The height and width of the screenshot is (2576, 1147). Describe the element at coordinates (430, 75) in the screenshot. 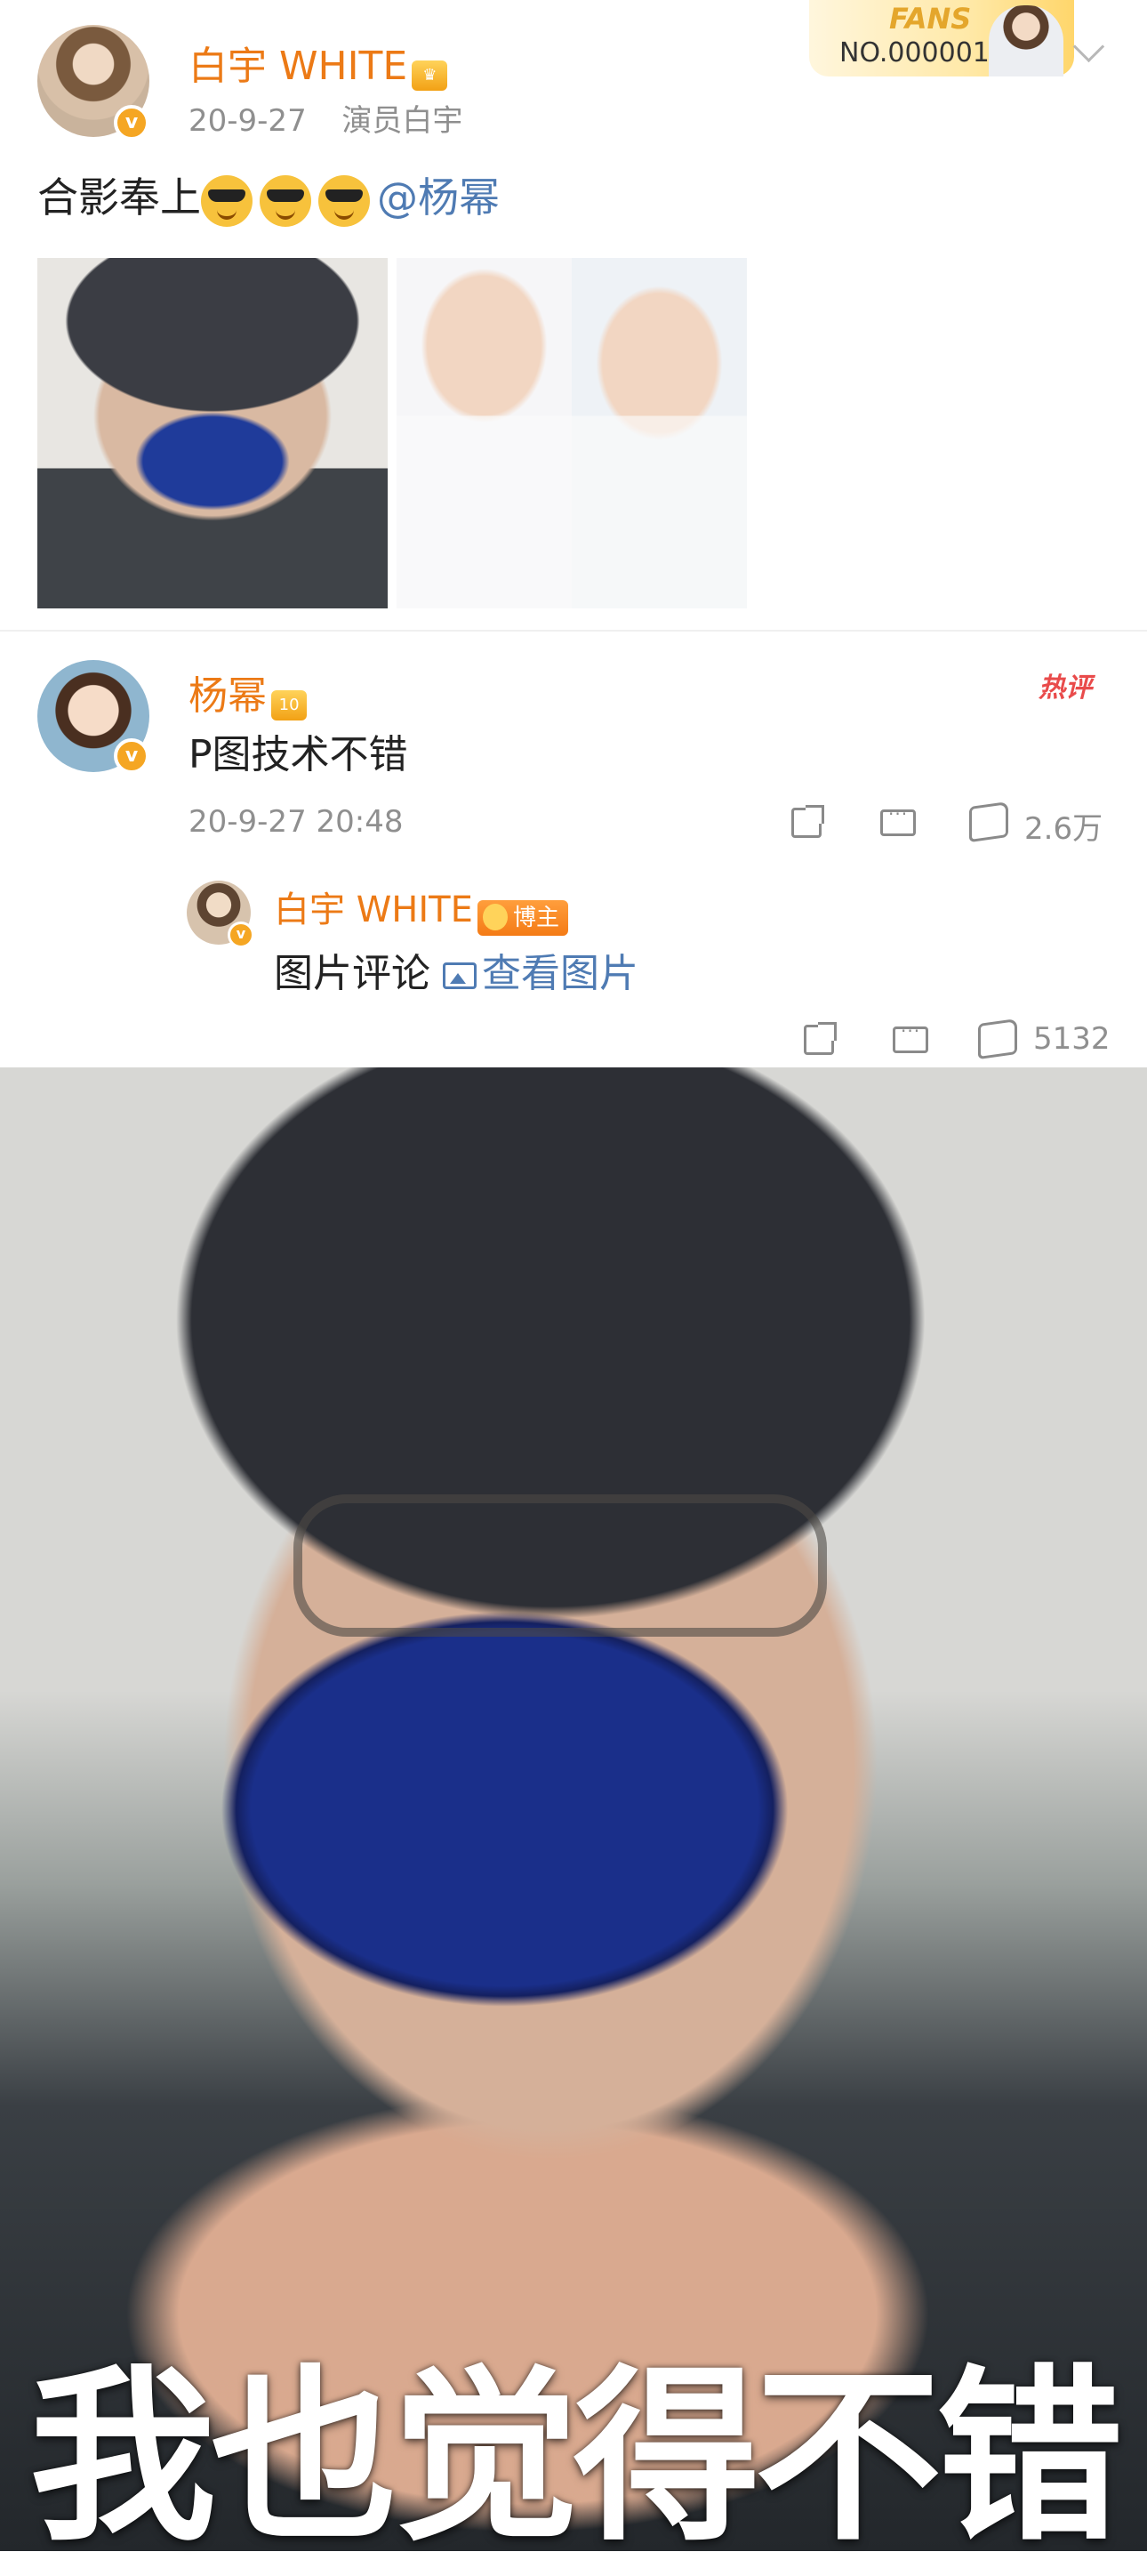

I see `crown-icon: ♛` at that location.